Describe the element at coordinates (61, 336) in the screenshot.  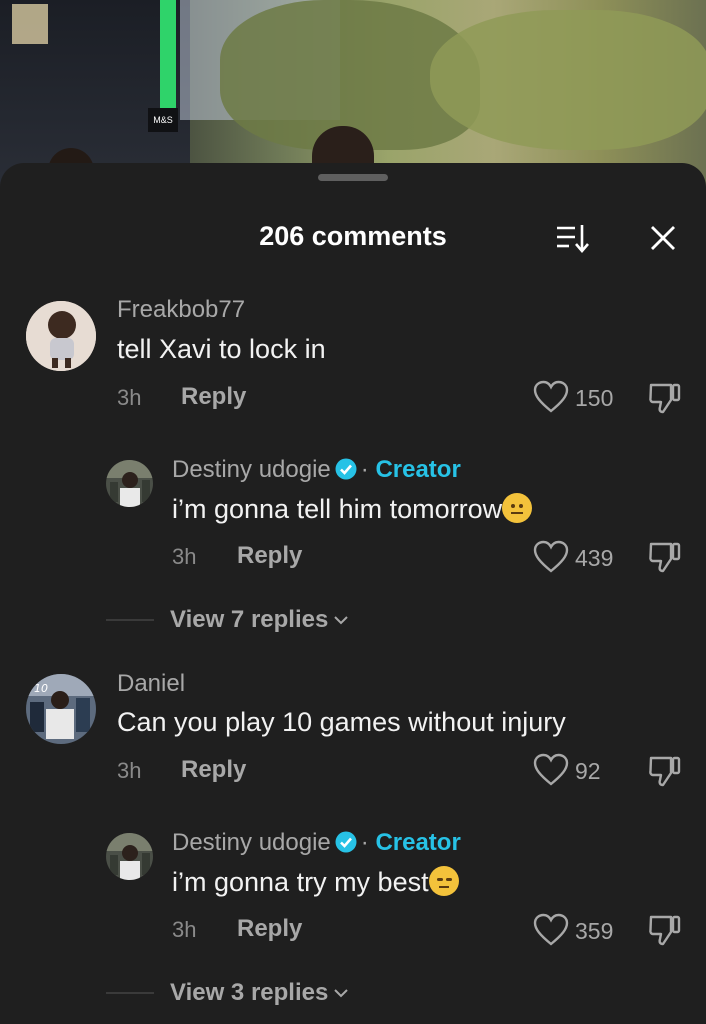
I see `avatar` at that location.